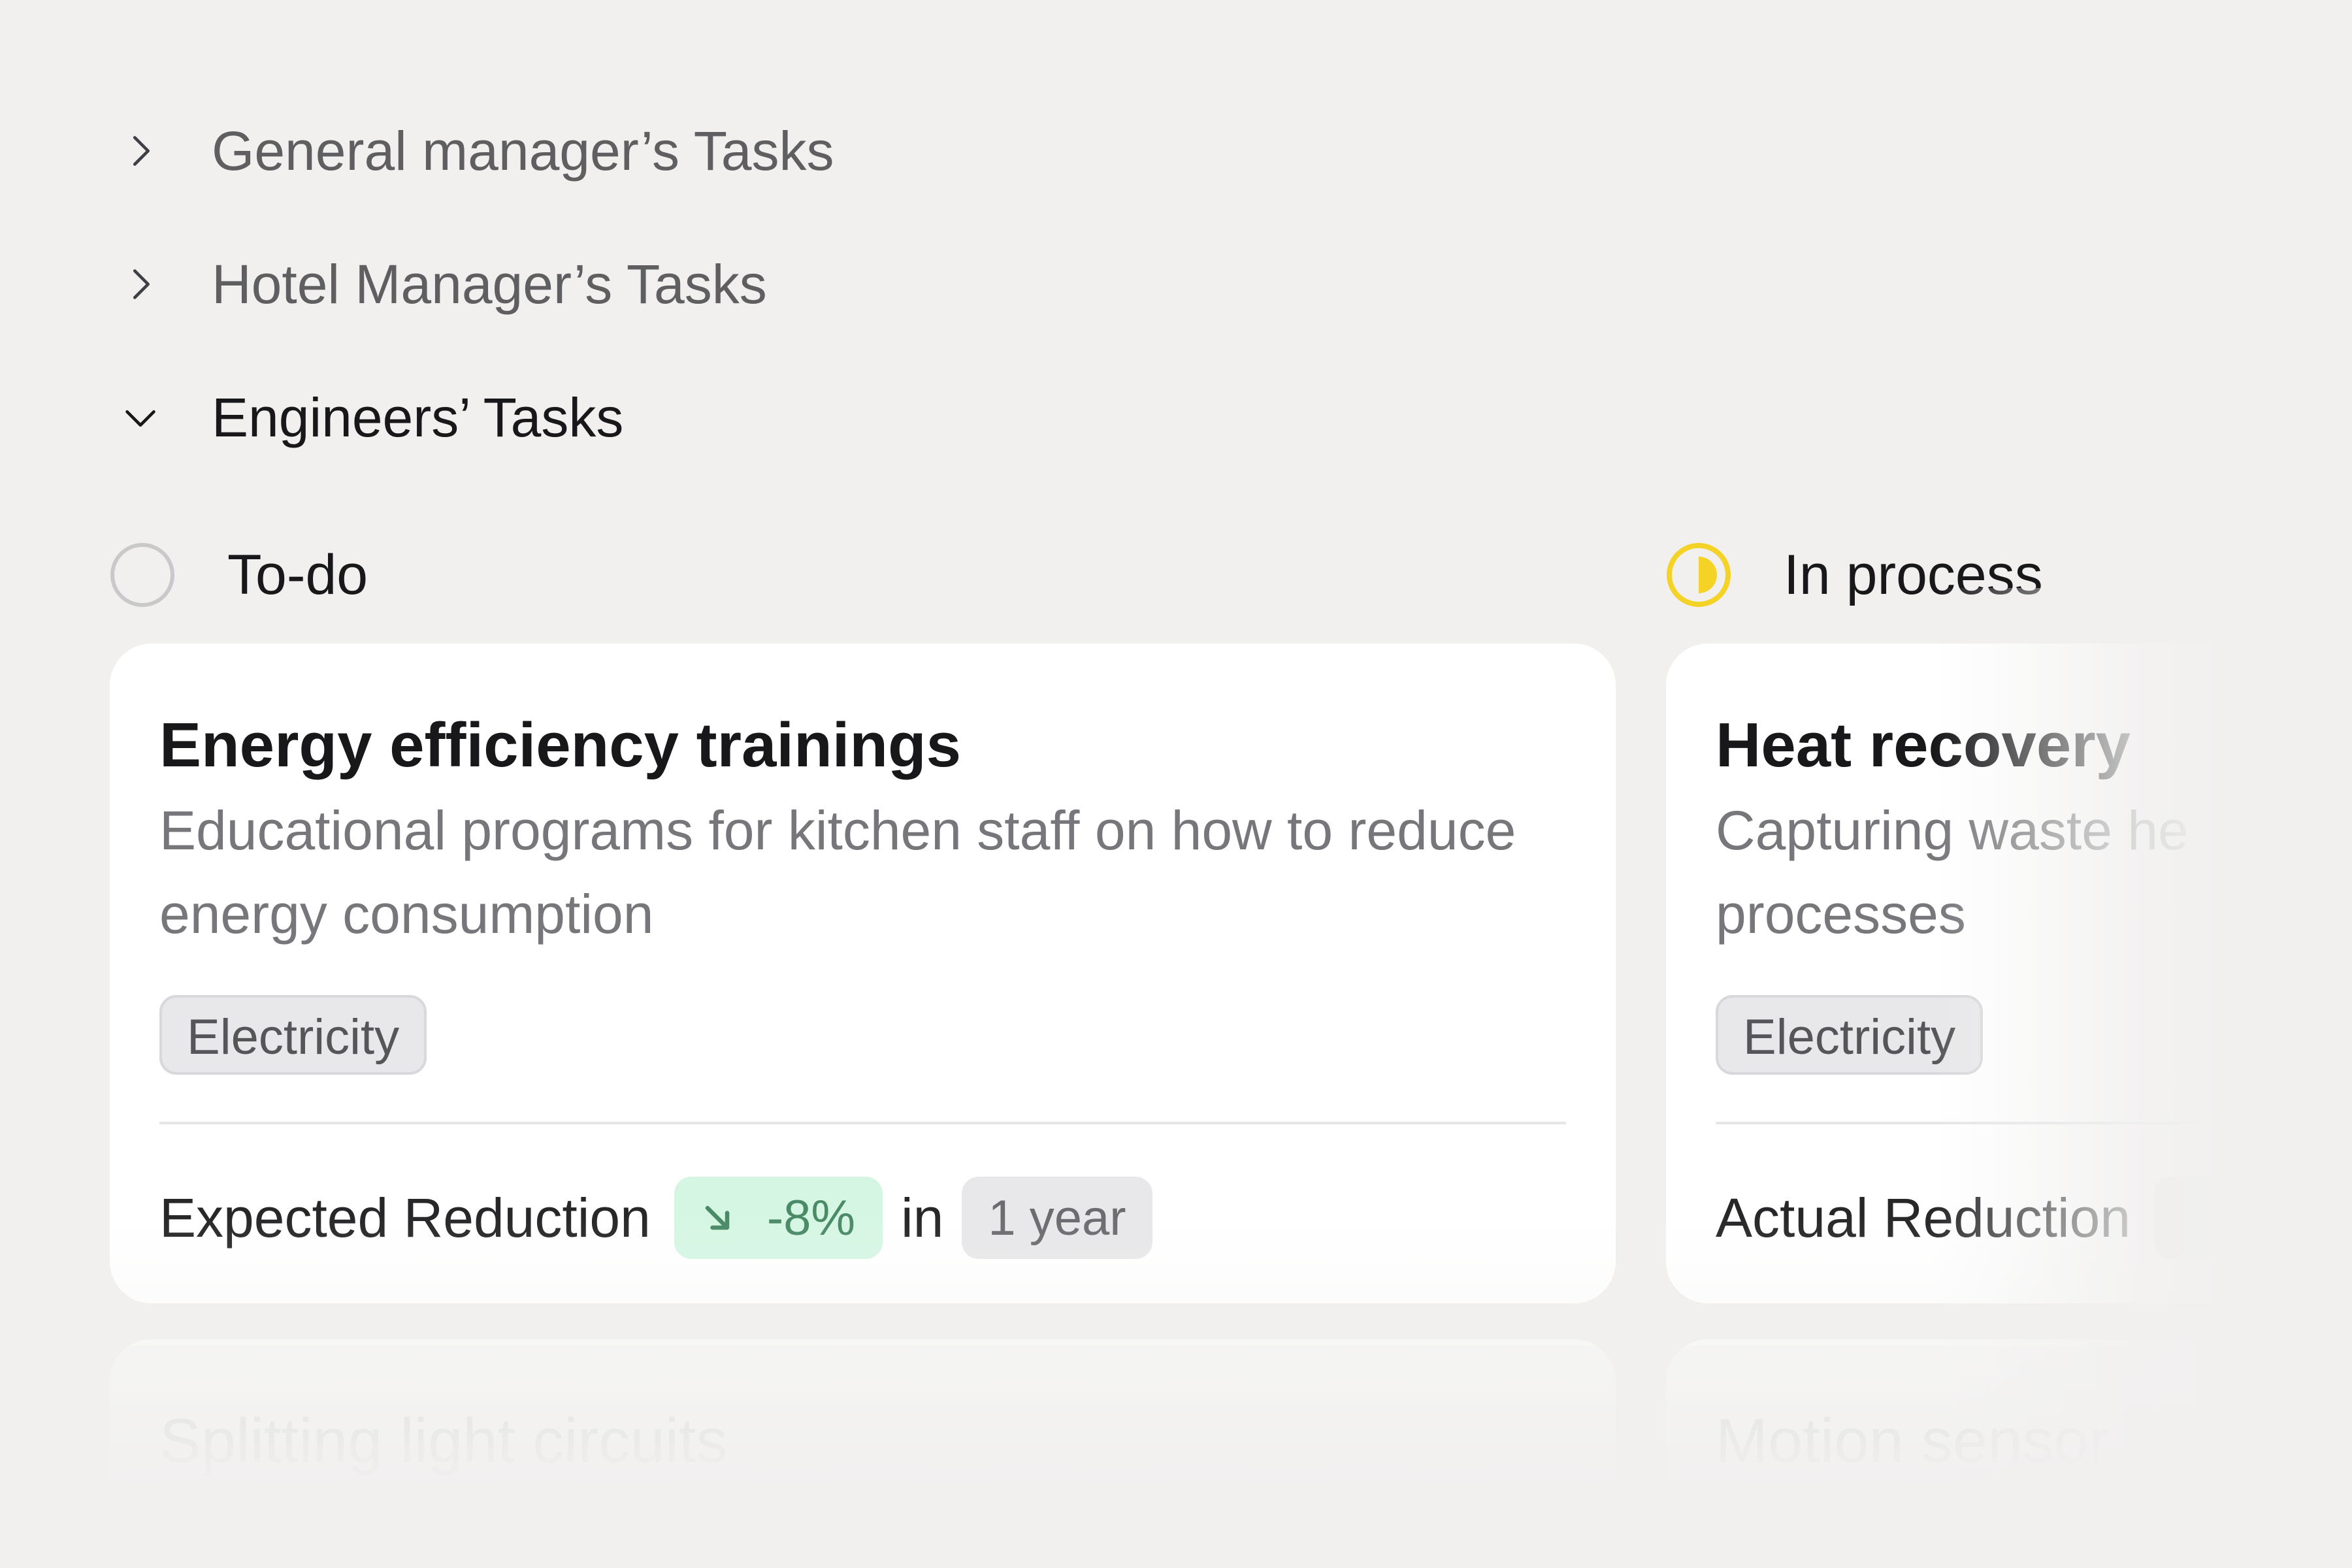 This screenshot has height=1568, width=2352. I want to click on reduction-badge: -8%, so click(778, 1218).